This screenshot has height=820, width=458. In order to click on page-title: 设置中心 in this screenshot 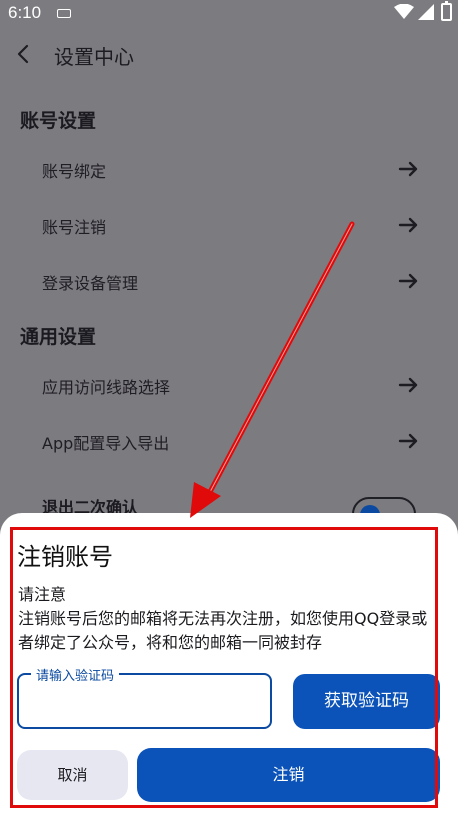, I will do `click(94, 57)`.